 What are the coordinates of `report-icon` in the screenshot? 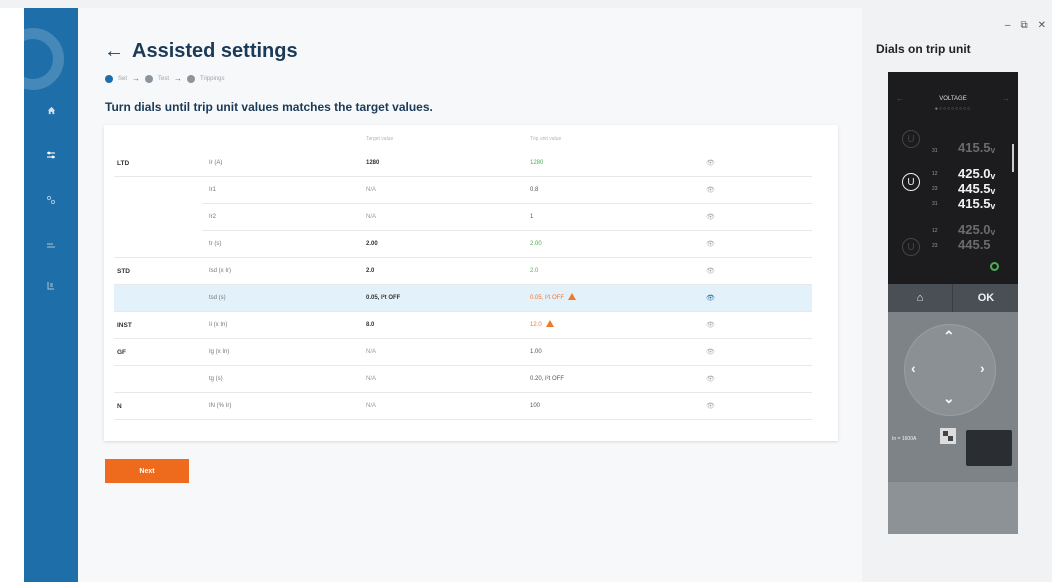 It's located at (51, 285).